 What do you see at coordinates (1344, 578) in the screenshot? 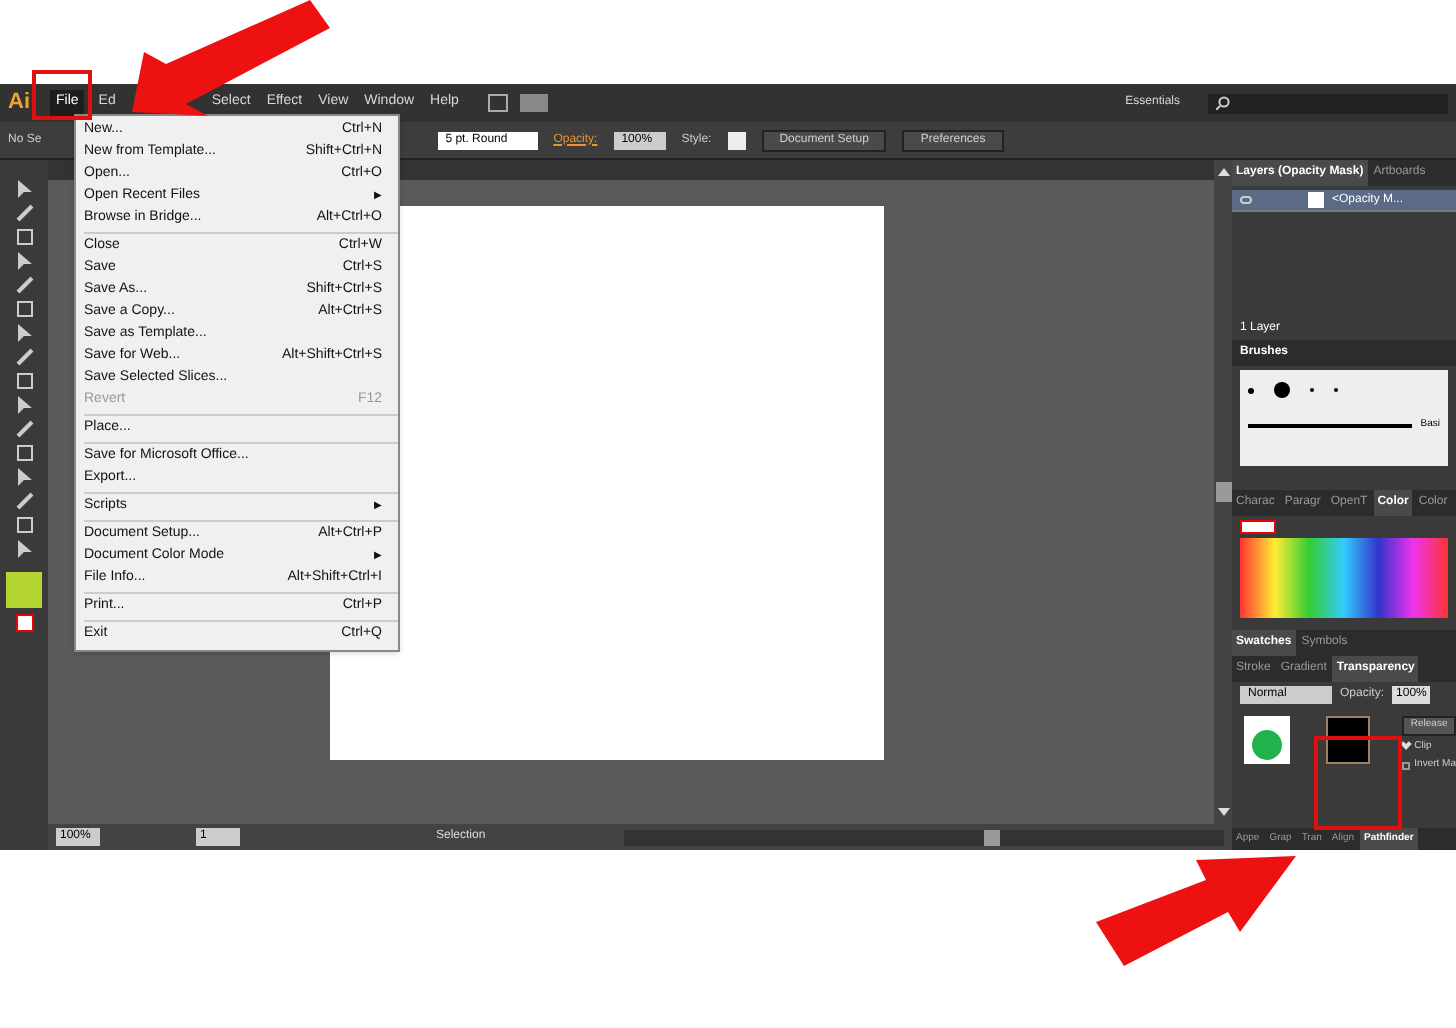
I see `color-spectrum` at bounding box center [1344, 578].